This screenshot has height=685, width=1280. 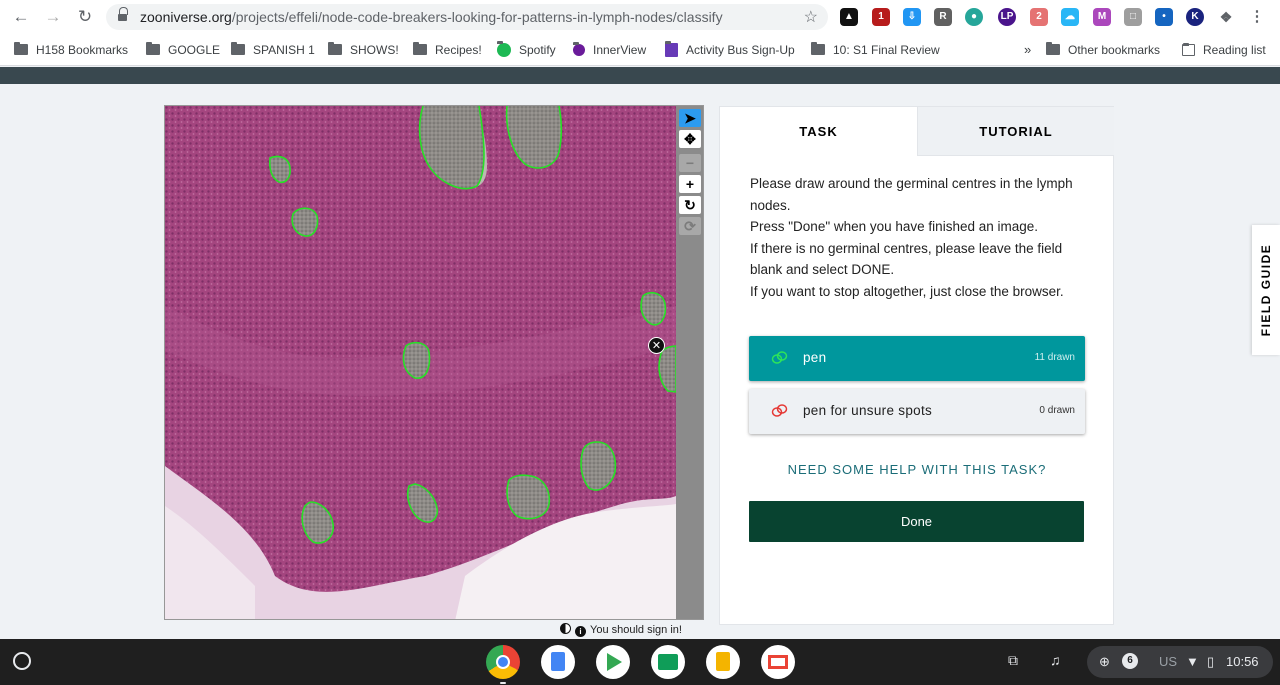 What do you see at coordinates (974, 17) in the screenshot?
I see `extension-icon: ●` at bounding box center [974, 17].